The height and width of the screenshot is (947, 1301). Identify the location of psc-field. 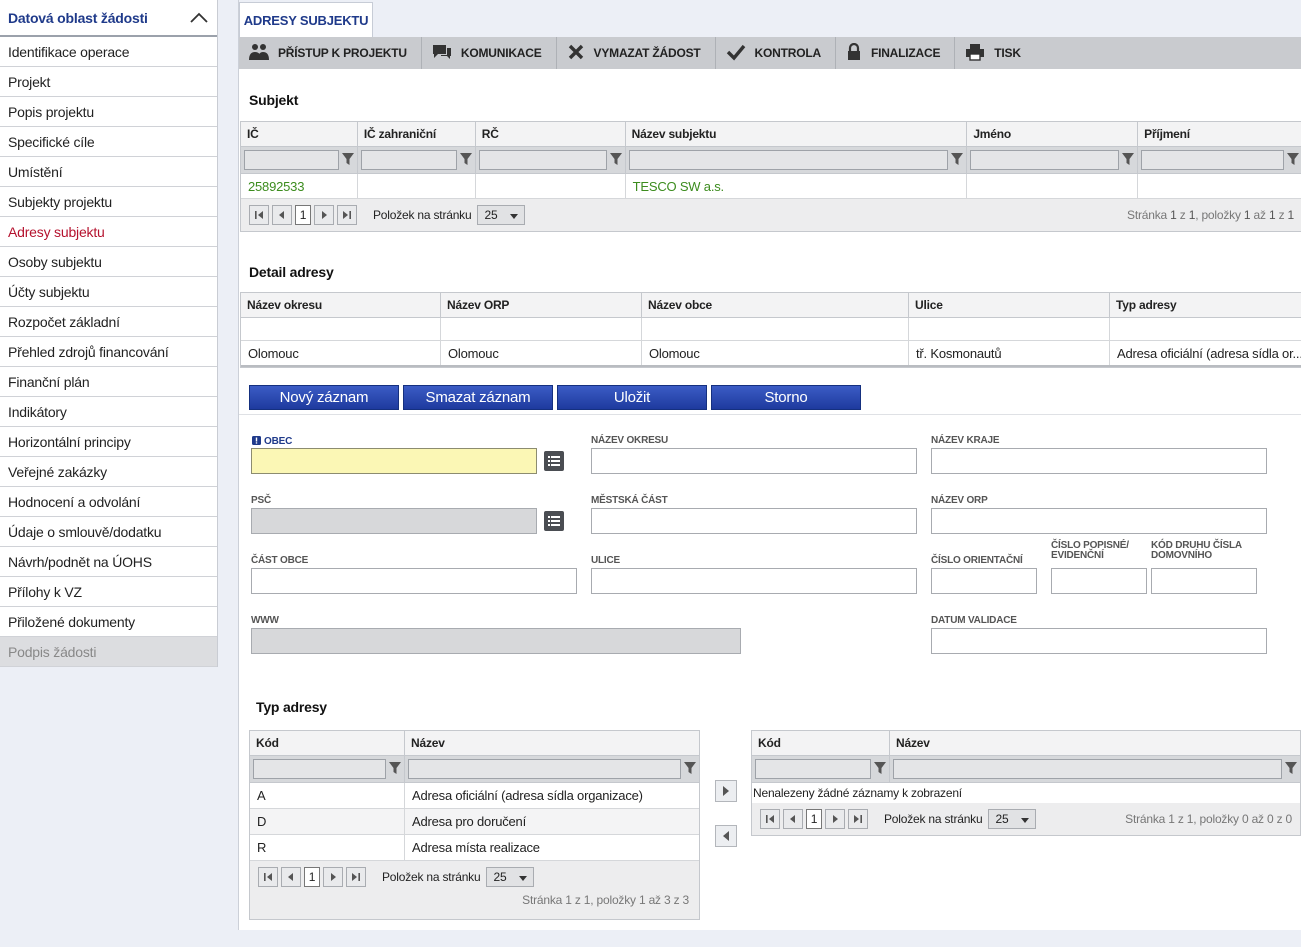
(394, 521).